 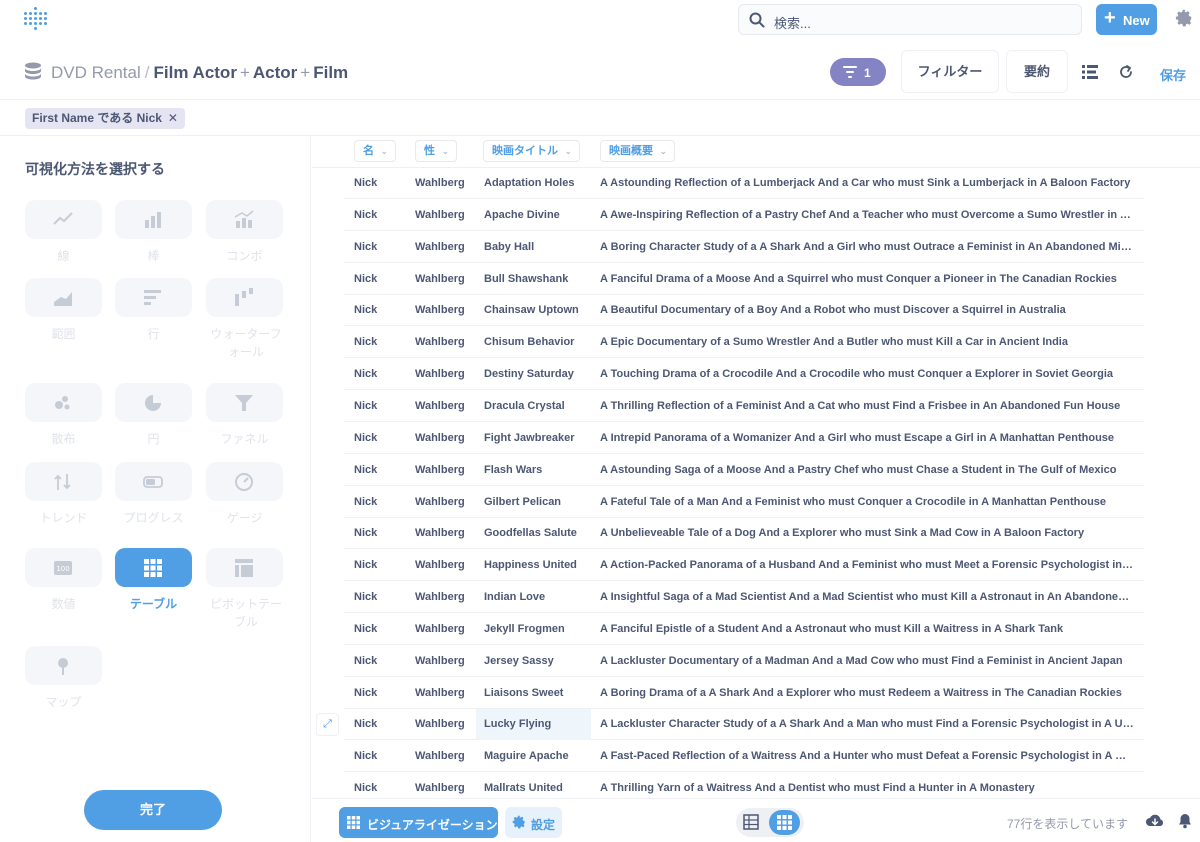 I want to click on breadcrumb-table-film-actor: Film Actor, so click(x=195, y=72).